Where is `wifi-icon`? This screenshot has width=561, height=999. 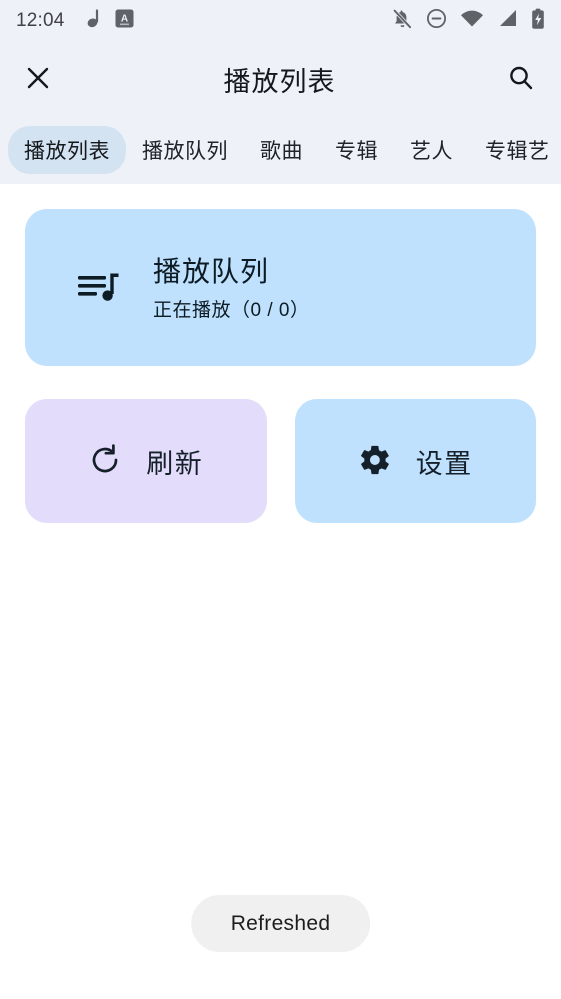
wifi-icon is located at coordinates (472, 21).